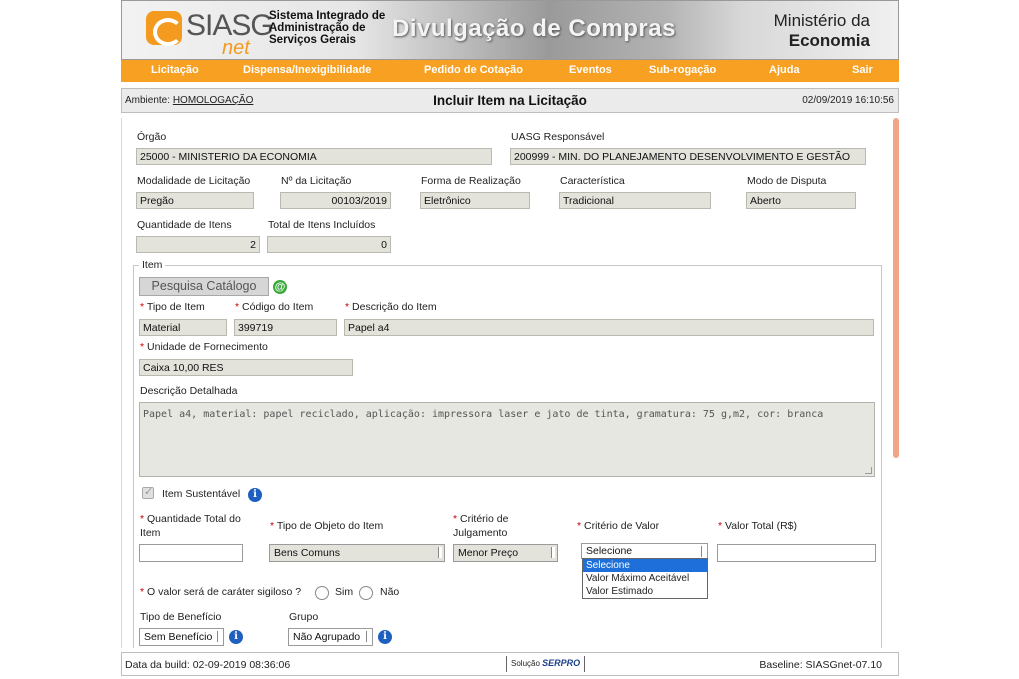  What do you see at coordinates (525, 663) in the screenshot?
I see `solucao-text: Solução` at bounding box center [525, 663].